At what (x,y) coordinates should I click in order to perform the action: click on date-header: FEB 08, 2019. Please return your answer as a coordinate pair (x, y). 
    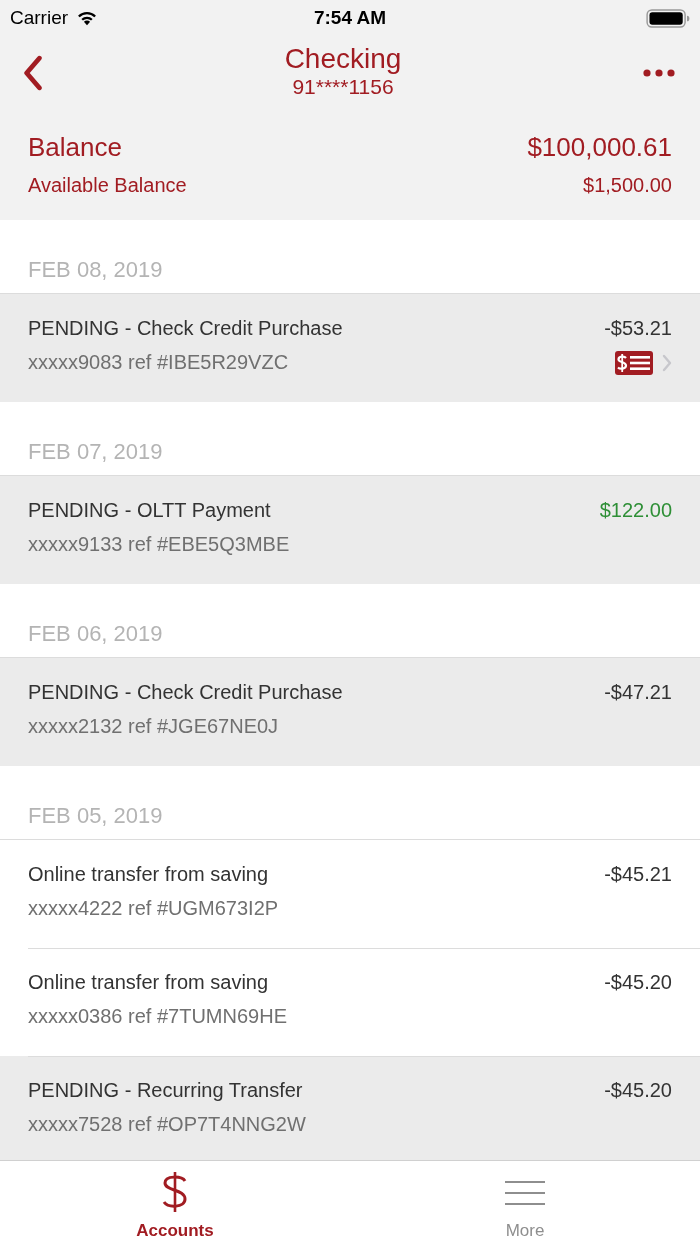
    Looking at the image, I should click on (95, 270).